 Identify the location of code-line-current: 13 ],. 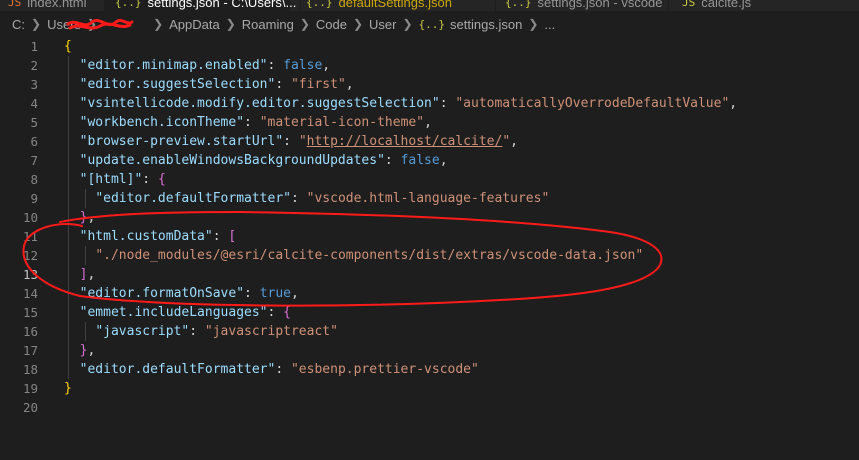
(429, 274).